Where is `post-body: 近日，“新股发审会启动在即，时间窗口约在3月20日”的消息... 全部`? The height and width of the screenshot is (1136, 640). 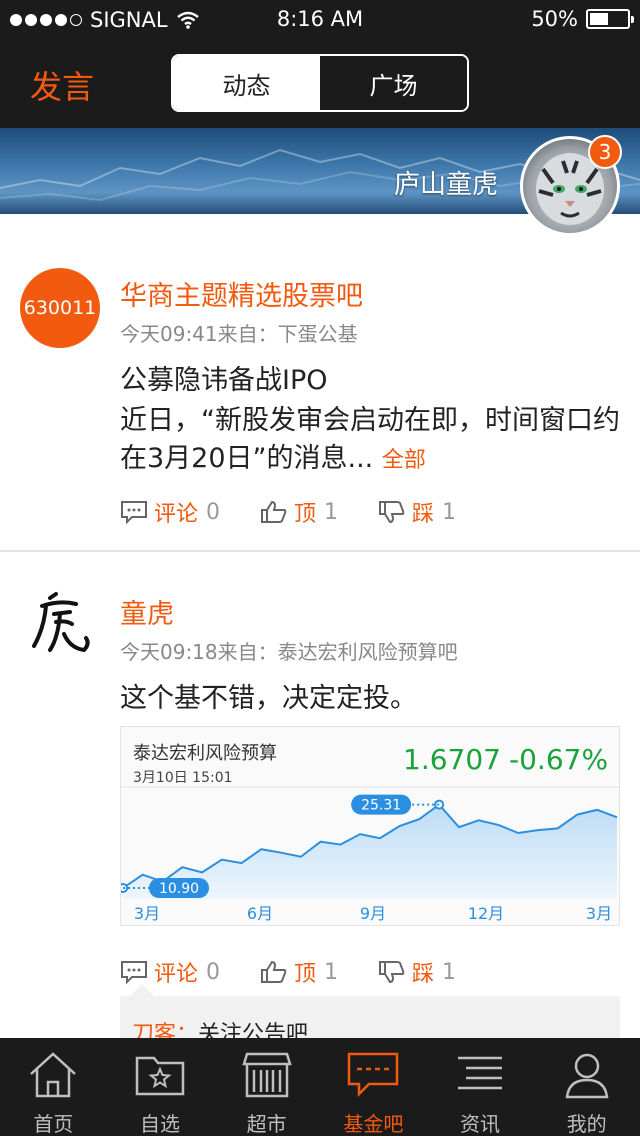 post-body: 近日，“新股发审会启动在即，时间窗口约在3月20日”的消息... 全部 is located at coordinates (370, 441).